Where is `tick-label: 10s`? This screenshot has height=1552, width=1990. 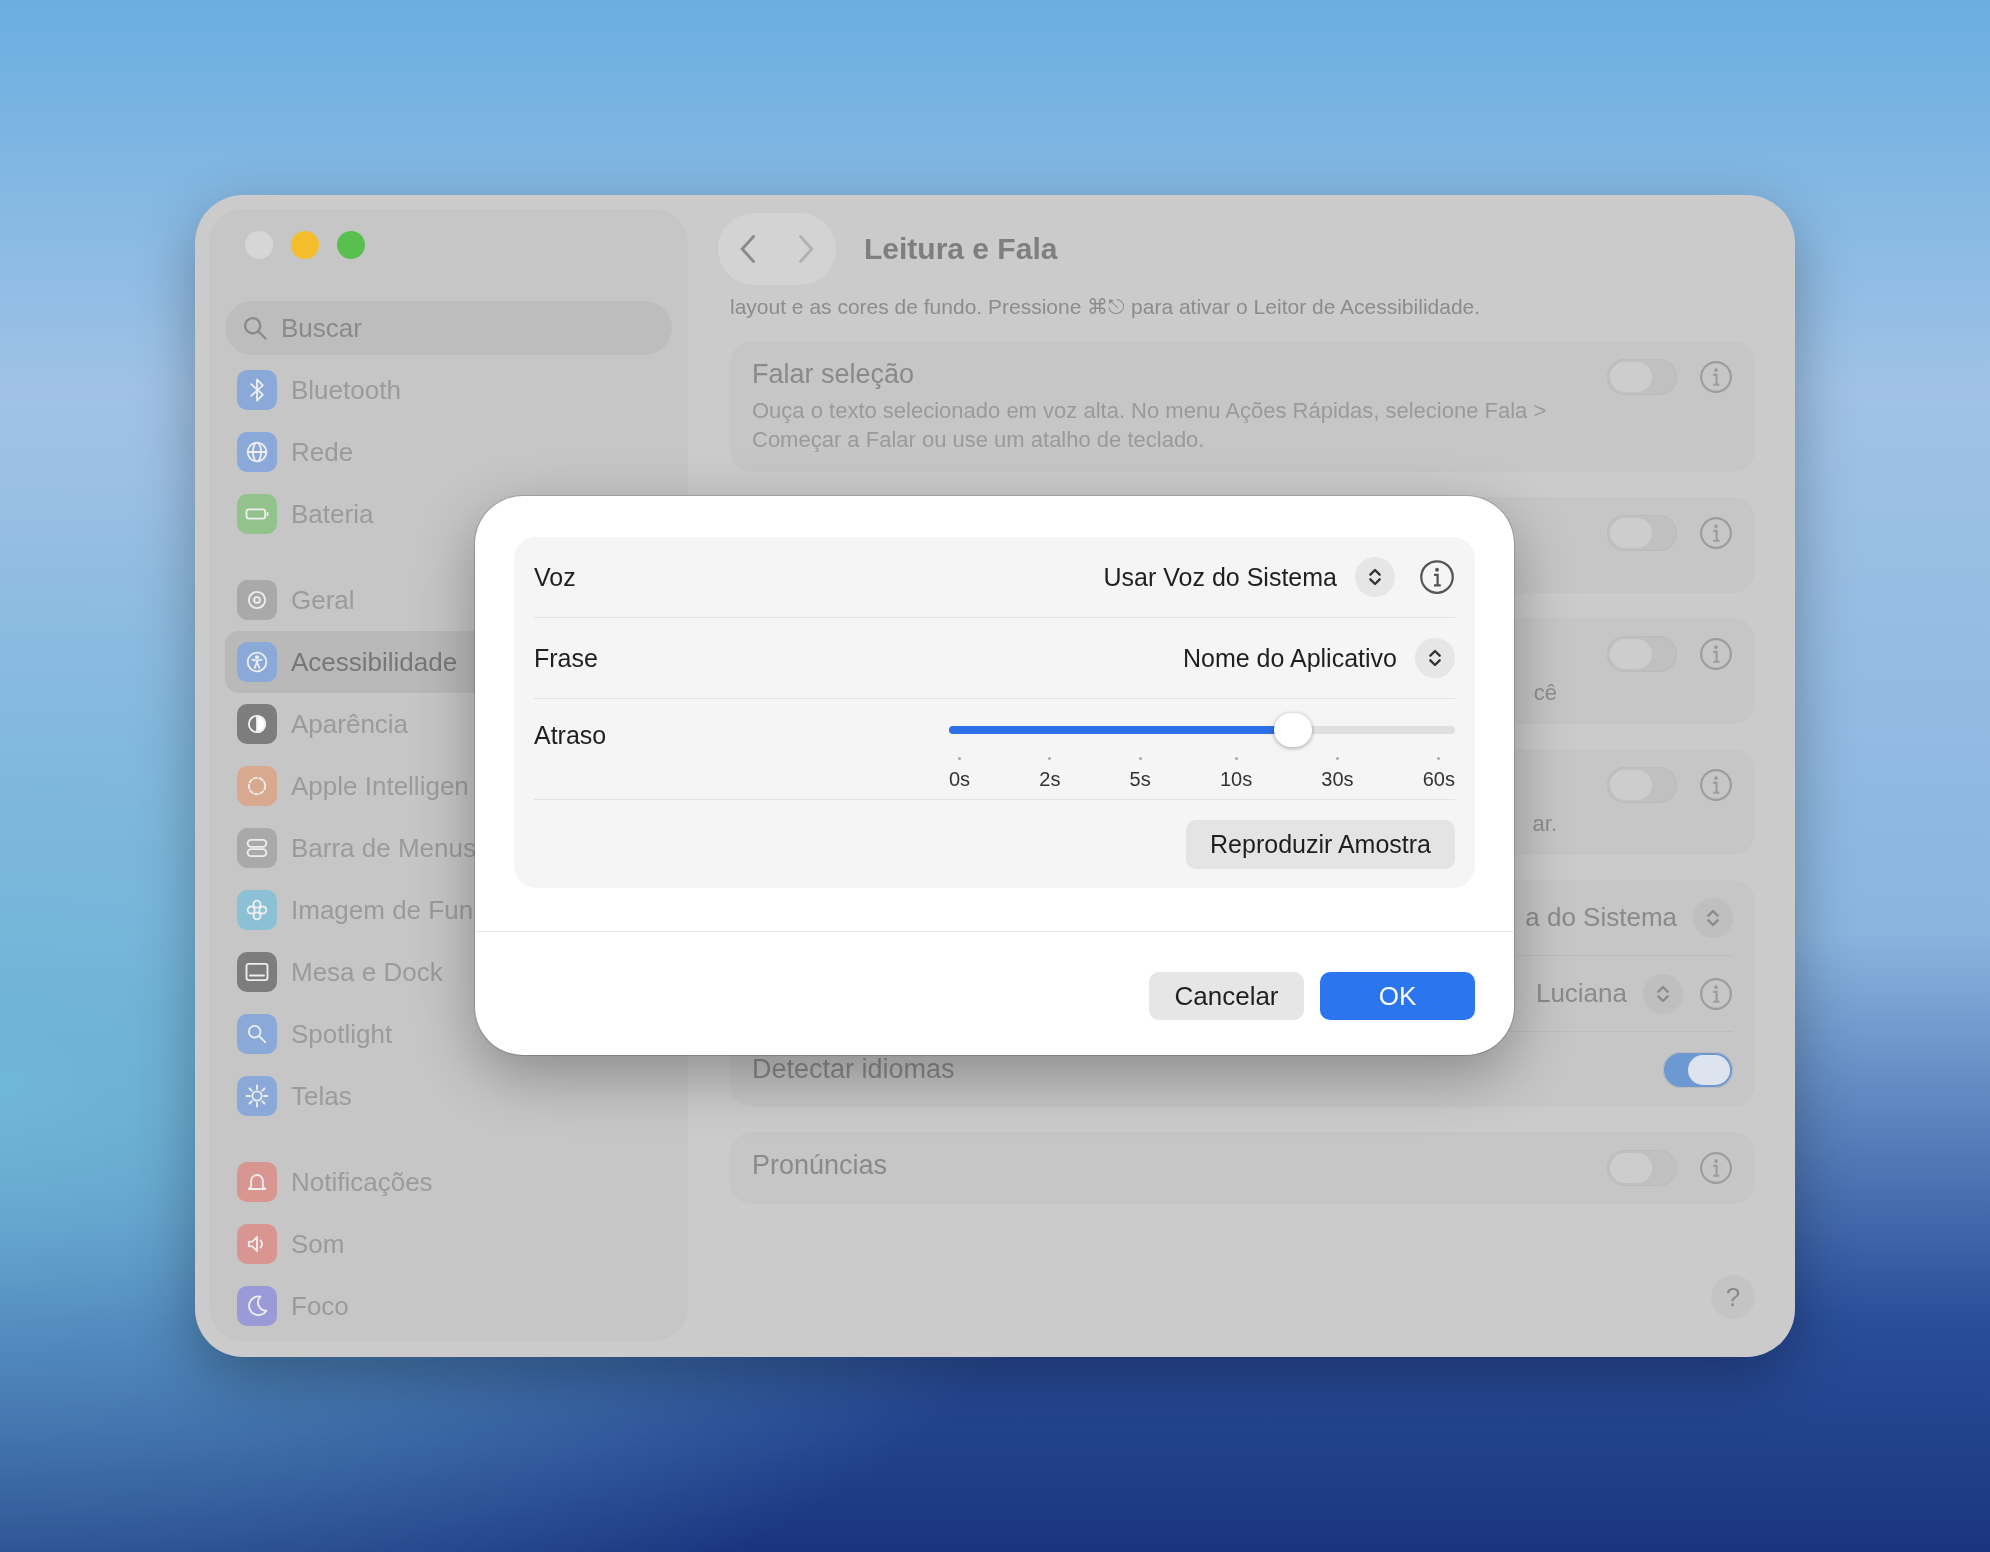
tick-label: 10s is located at coordinates (1236, 779).